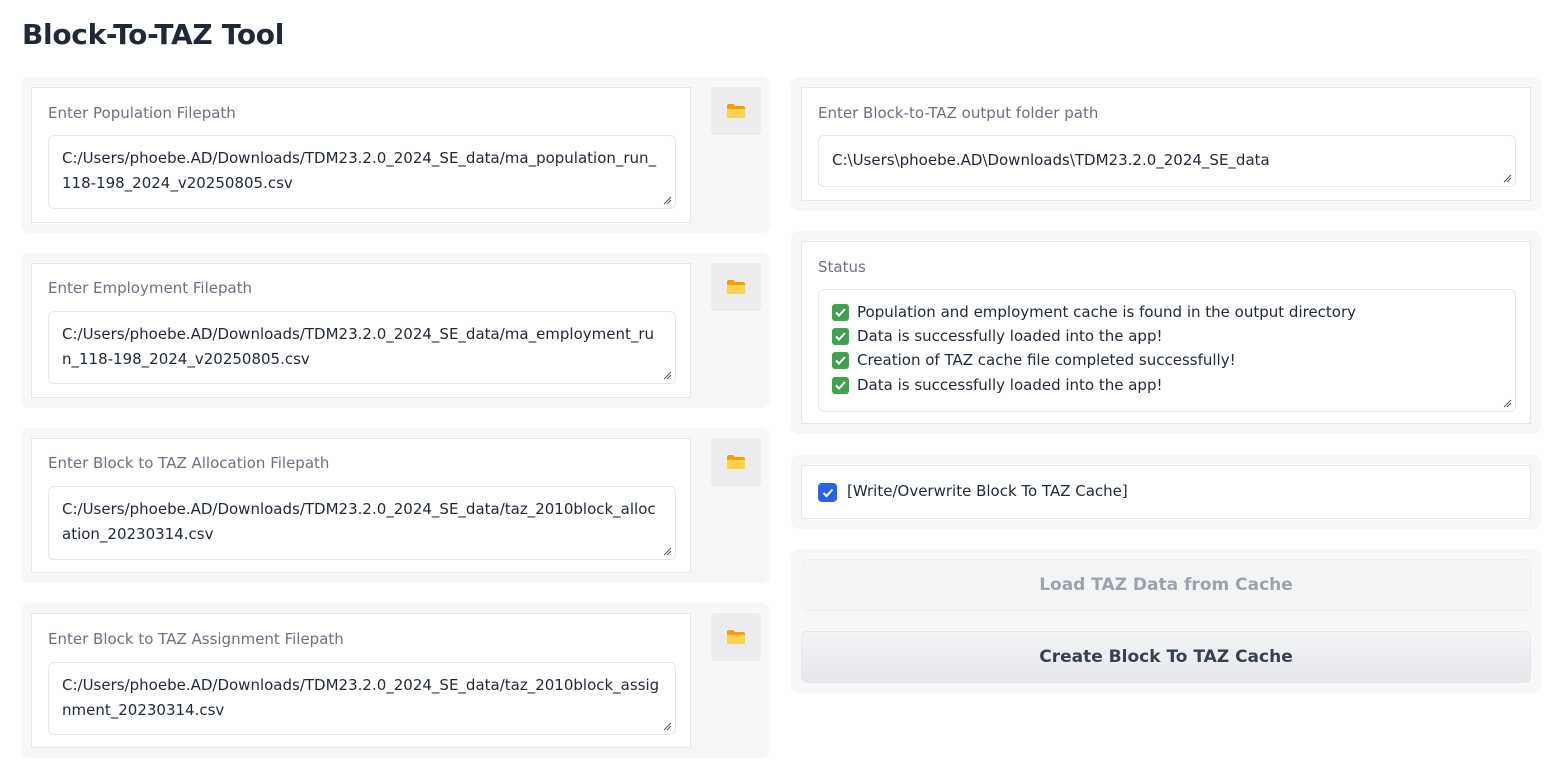 The image size is (1548, 767). I want to click on population-browse-button, so click(736, 111).